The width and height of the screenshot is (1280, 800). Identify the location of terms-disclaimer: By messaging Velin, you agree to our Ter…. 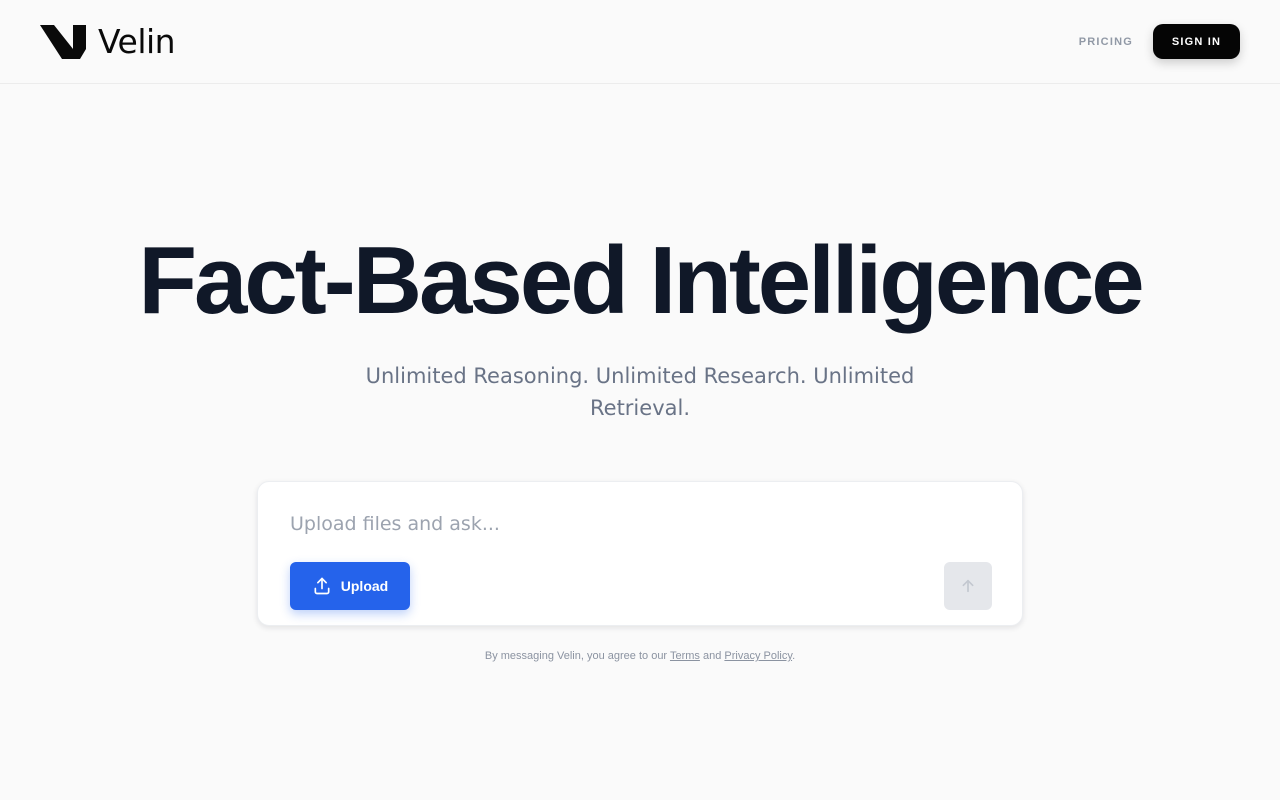
(640, 656).